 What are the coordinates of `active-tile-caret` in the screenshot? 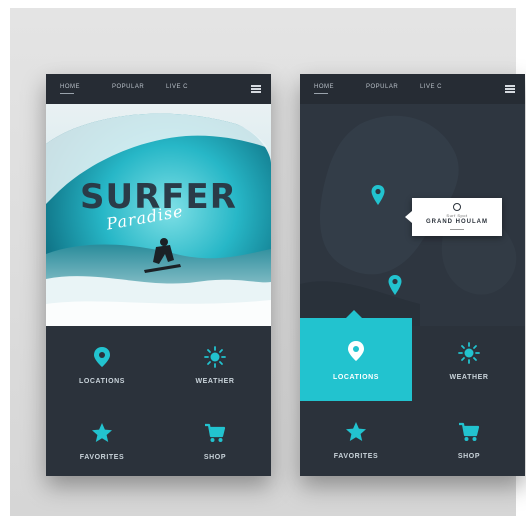 It's located at (354, 314).